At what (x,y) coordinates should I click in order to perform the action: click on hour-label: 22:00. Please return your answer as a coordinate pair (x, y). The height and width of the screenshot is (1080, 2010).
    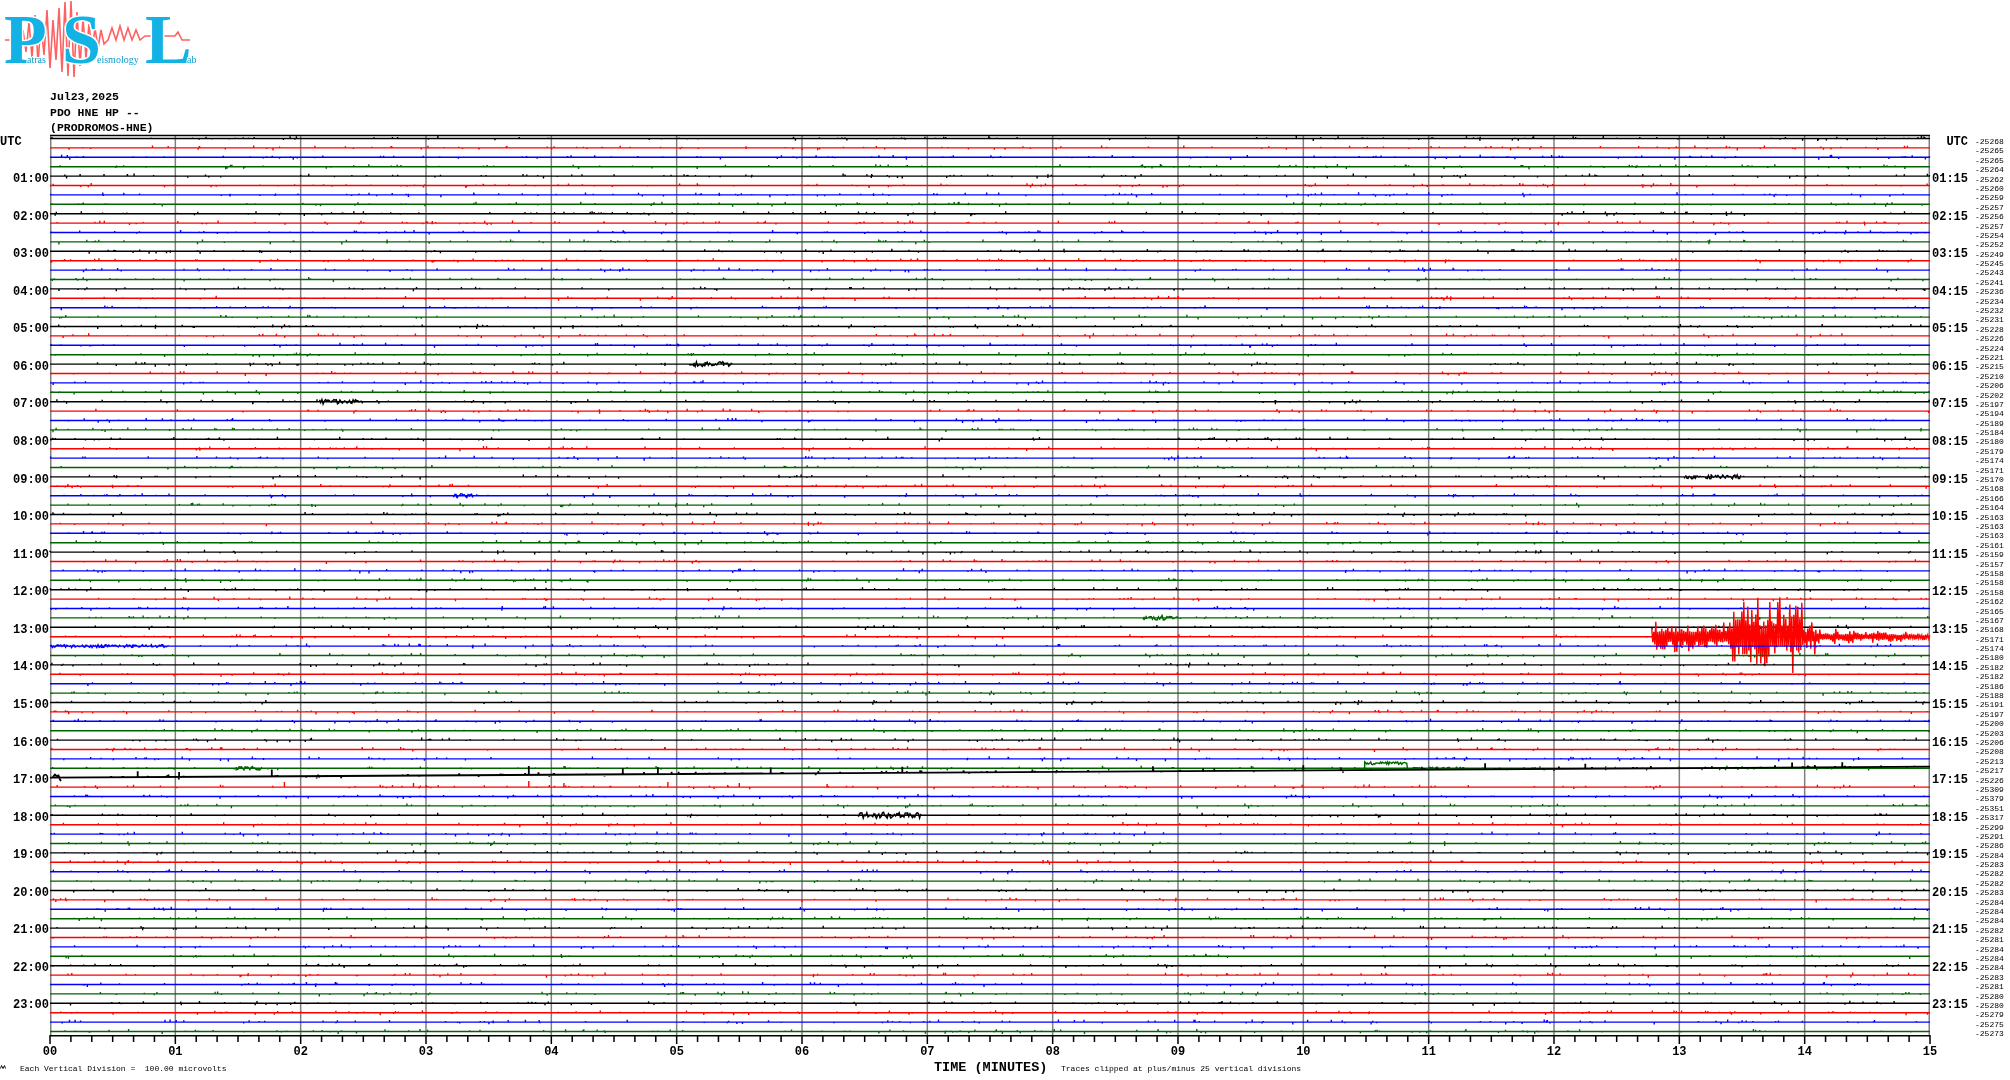
    Looking at the image, I should click on (31, 967).